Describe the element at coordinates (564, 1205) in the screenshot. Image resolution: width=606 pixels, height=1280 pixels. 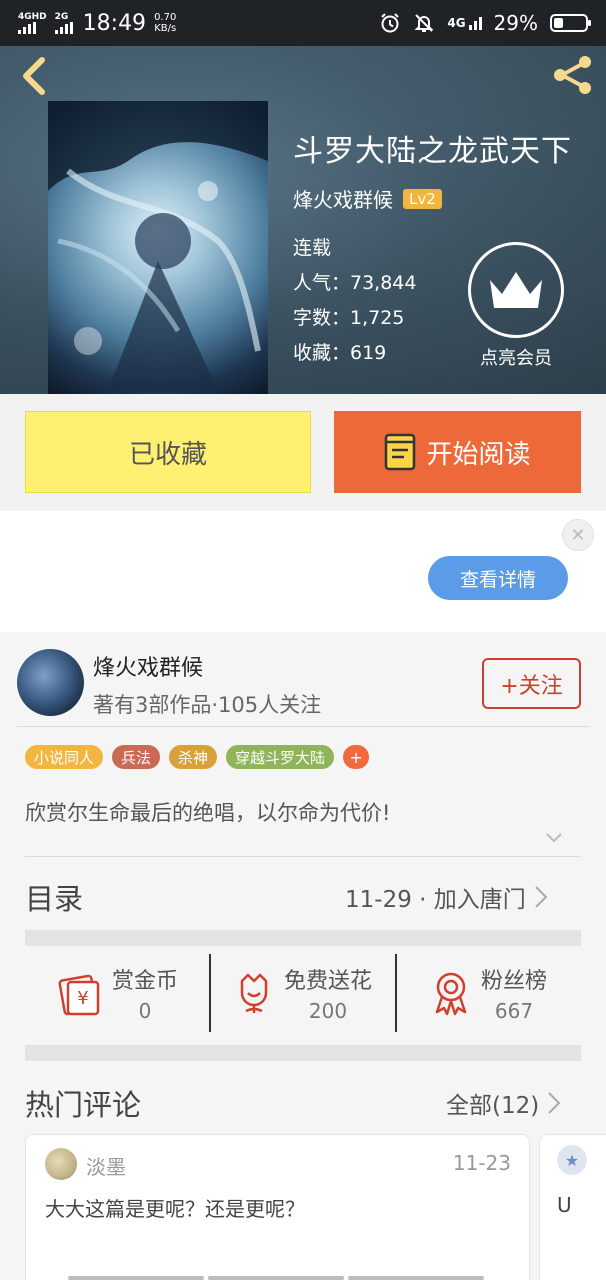
I see `comment-text: U` at that location.